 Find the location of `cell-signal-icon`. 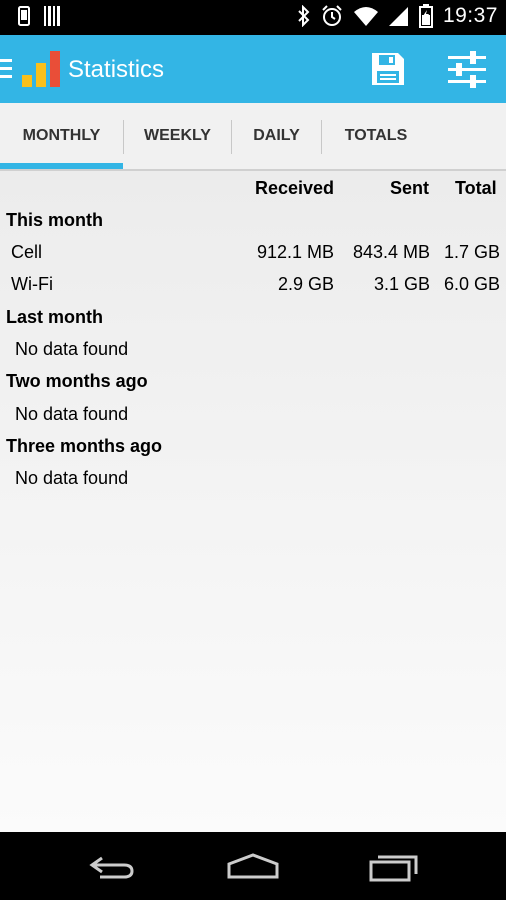

cell-signal-icon is located at coordinates (398, 16).